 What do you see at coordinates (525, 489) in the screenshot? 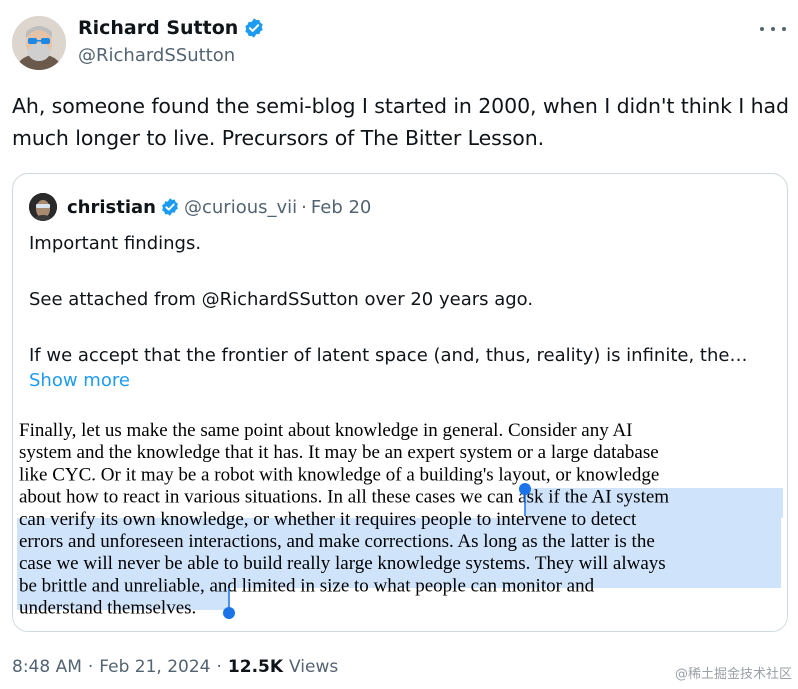
I see `selection-start-handle` at bounding box center [525, 489].